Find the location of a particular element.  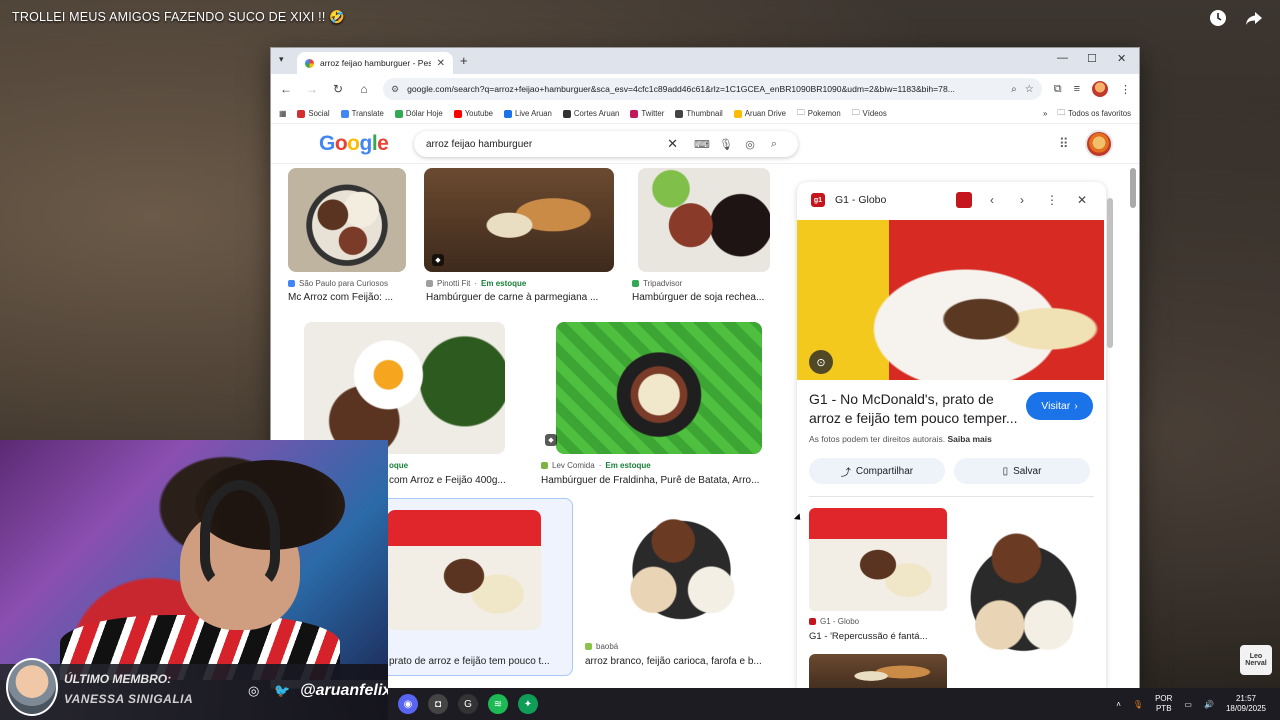

apps-grid-icon: ▦ is located at coordinates (282, 113).